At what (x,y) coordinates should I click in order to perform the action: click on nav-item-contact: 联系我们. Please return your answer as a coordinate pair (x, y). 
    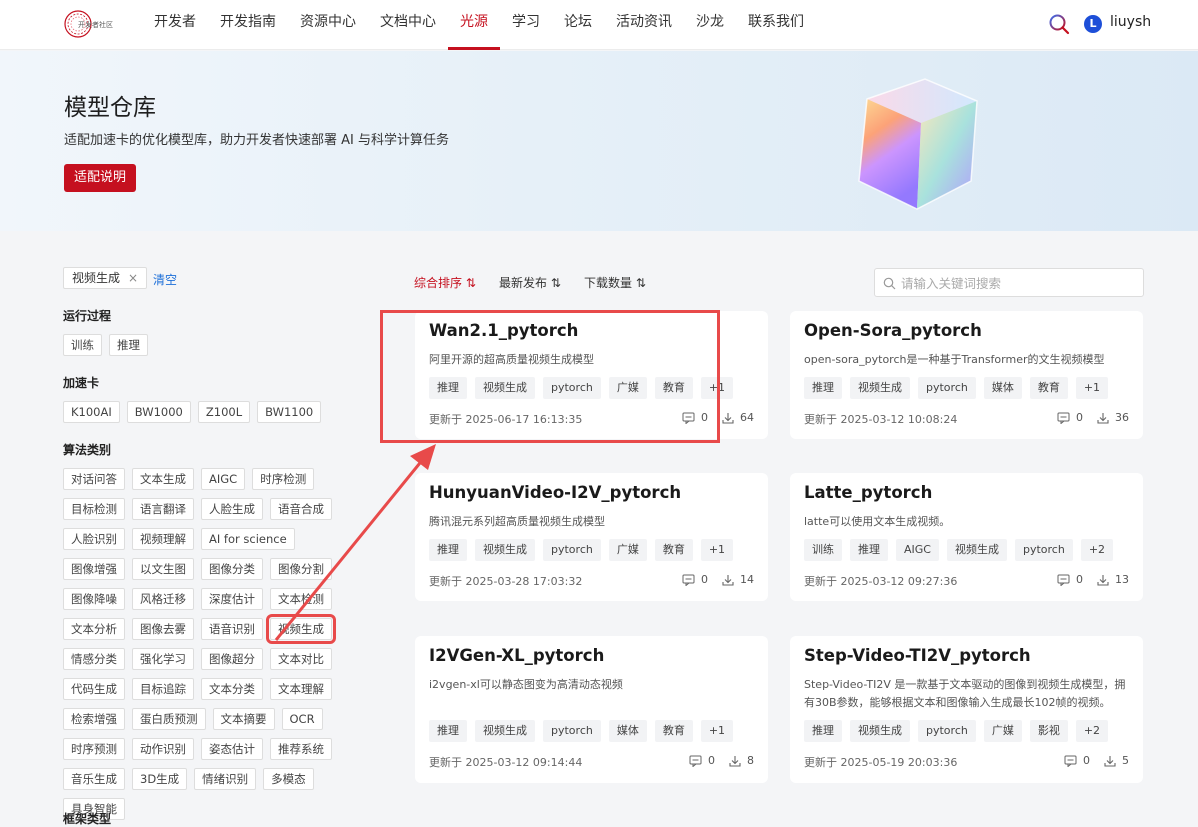
    Looking at the image, I should click on (776, 25).